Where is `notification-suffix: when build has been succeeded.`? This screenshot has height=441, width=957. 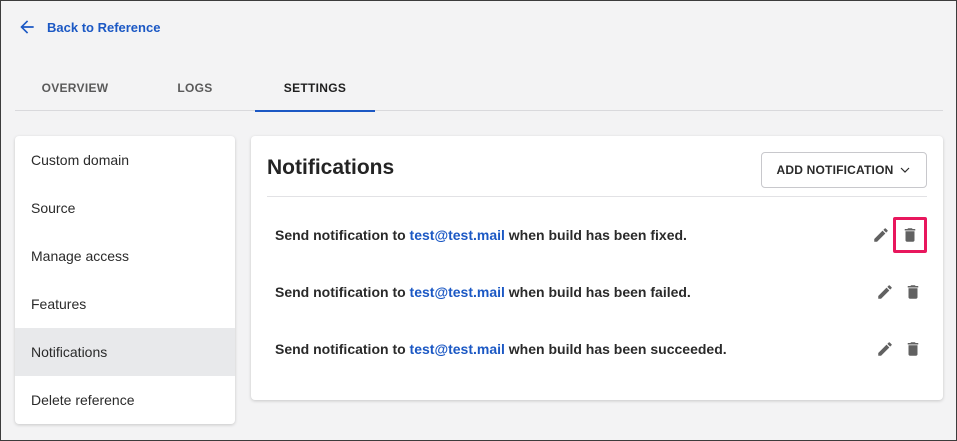
notification-suffix: when build has been succeeded. is located at coordinates (617, 349).